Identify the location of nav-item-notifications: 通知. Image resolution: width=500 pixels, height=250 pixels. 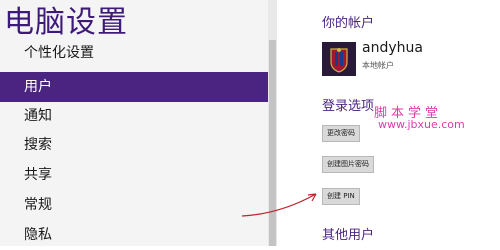
(134, 116).